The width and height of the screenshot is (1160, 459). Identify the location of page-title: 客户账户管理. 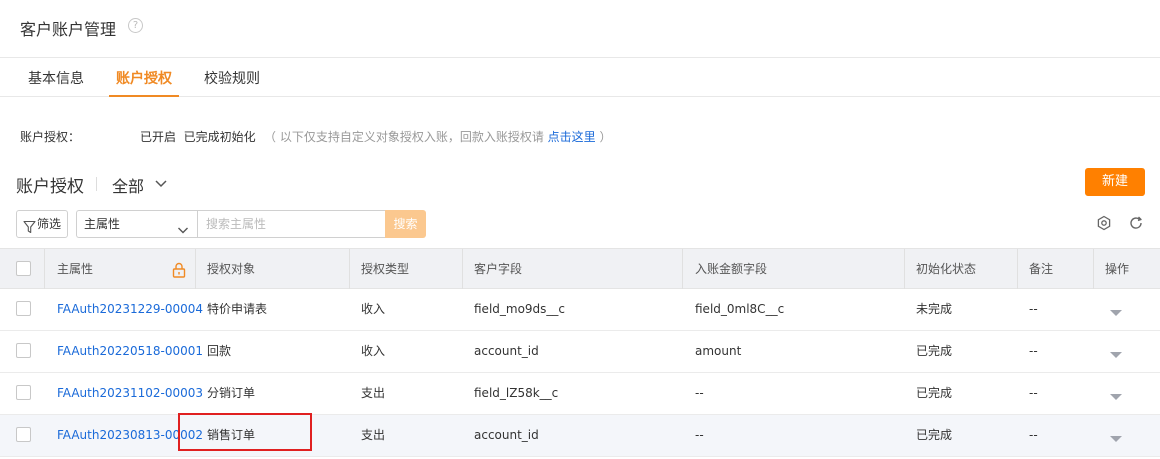
(68, 29).